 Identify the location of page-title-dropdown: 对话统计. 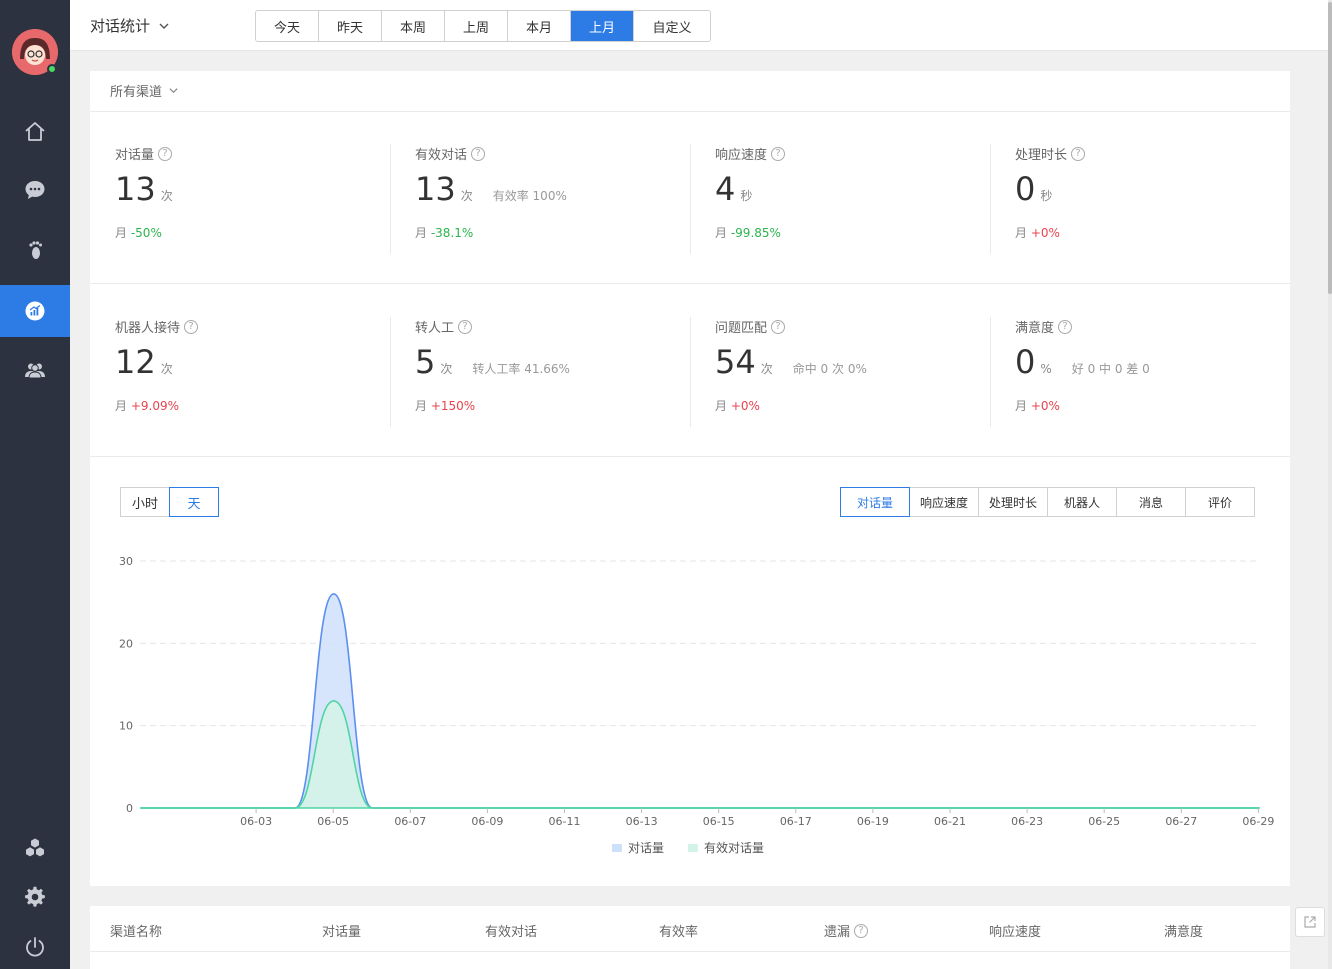
(130, 25).